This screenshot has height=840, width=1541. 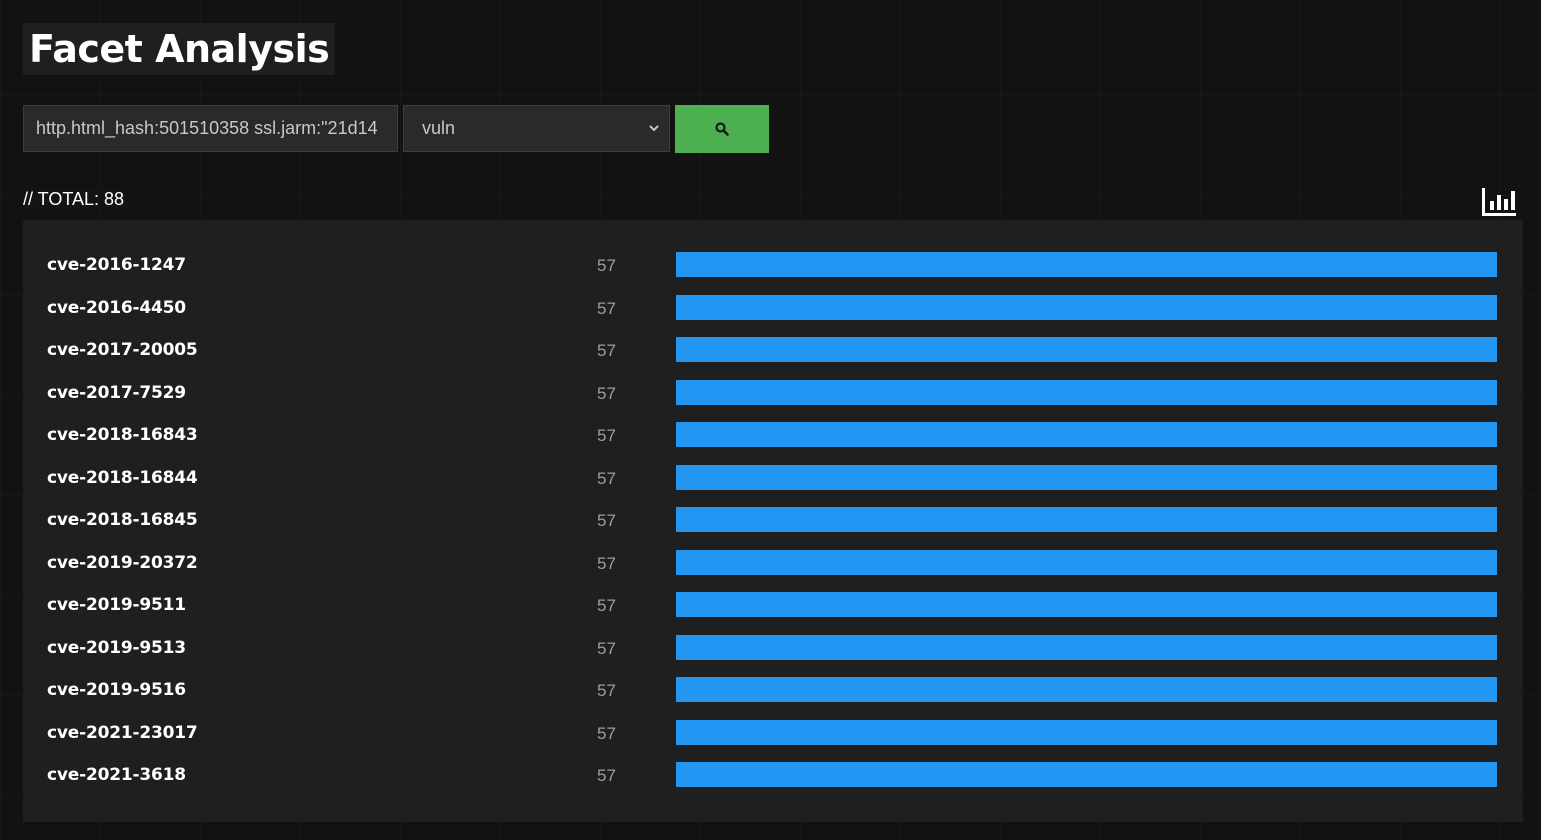 I want to click on facet-select-value: vuln, so click(x=439, y=128).